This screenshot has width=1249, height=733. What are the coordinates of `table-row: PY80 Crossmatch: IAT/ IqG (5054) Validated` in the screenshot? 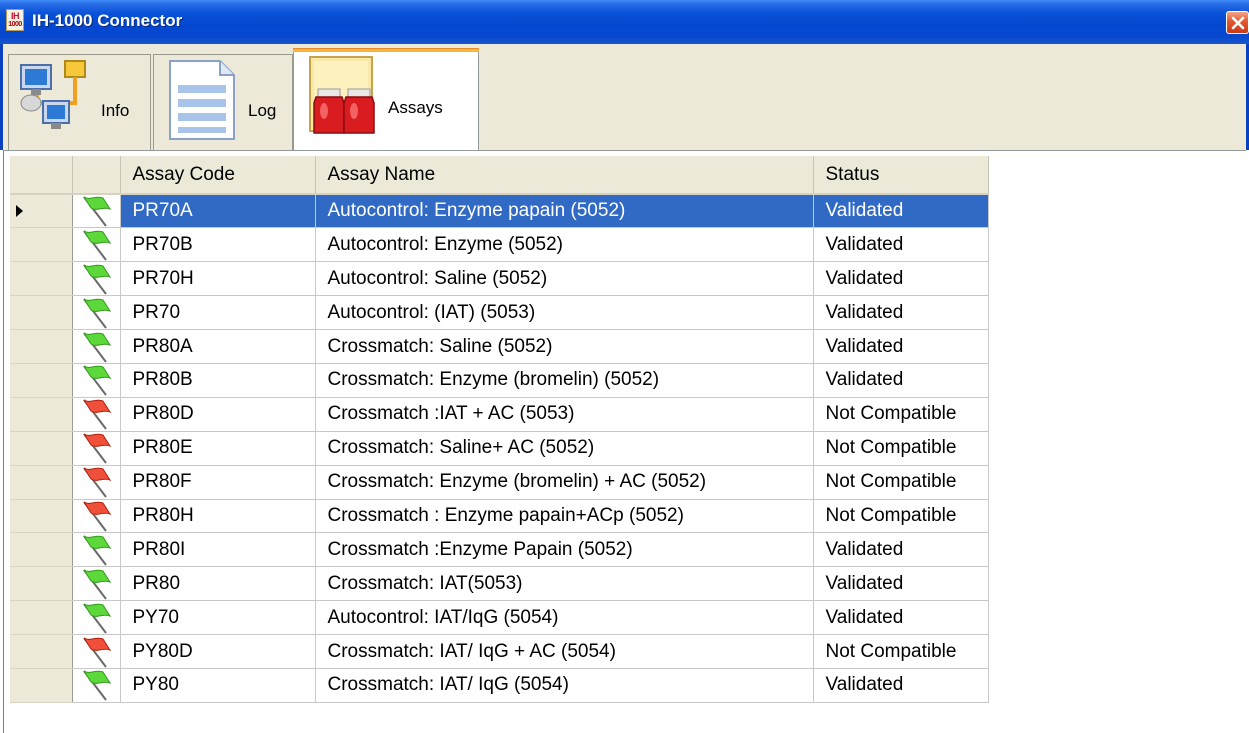 It's located at (499, 685).